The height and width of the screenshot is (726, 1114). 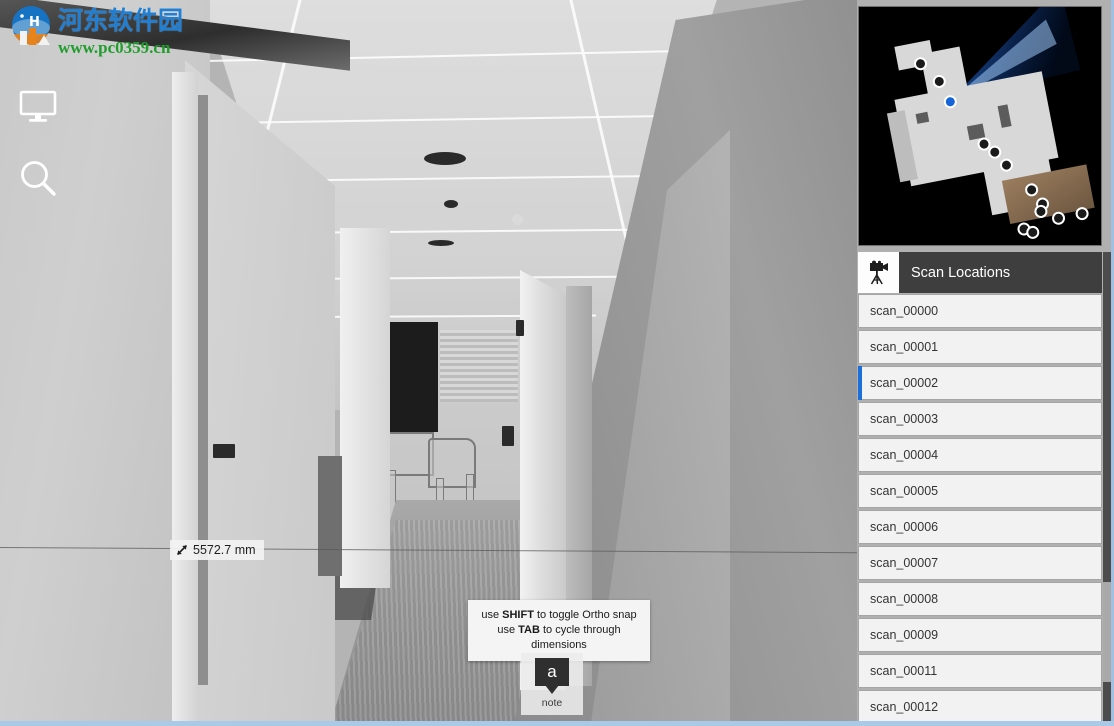 I want to click on search-button, so click(x=38, y=178).